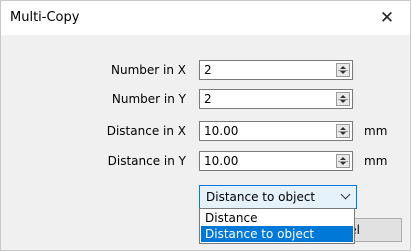  I want to click on distance-in-y-label: Distance in Y, so click(146, 161).